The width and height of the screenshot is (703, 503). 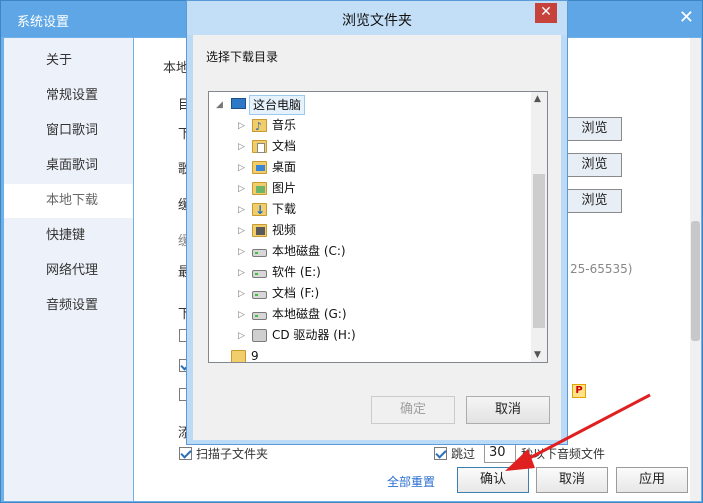 What do you see at coordinates (594, 165) in the screenshot?
I see `browse-lyrics-dir-button: 浏览` at bounding box center [594, 165].